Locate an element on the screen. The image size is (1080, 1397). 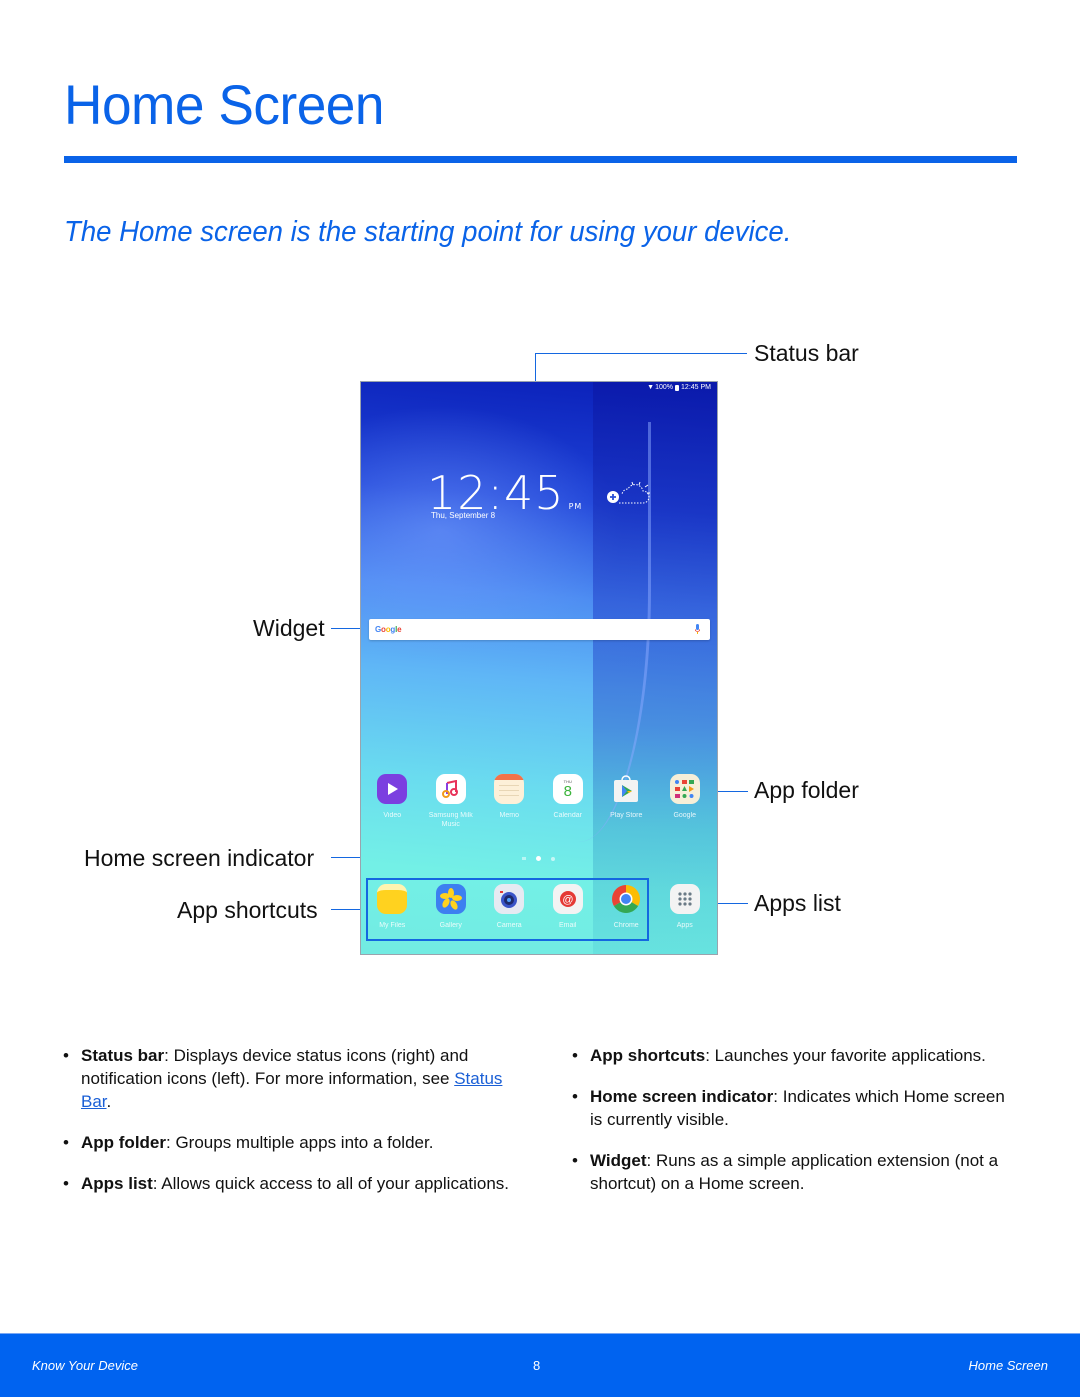
callout-status-bar: Status bar is located at coordinates (806, 353).